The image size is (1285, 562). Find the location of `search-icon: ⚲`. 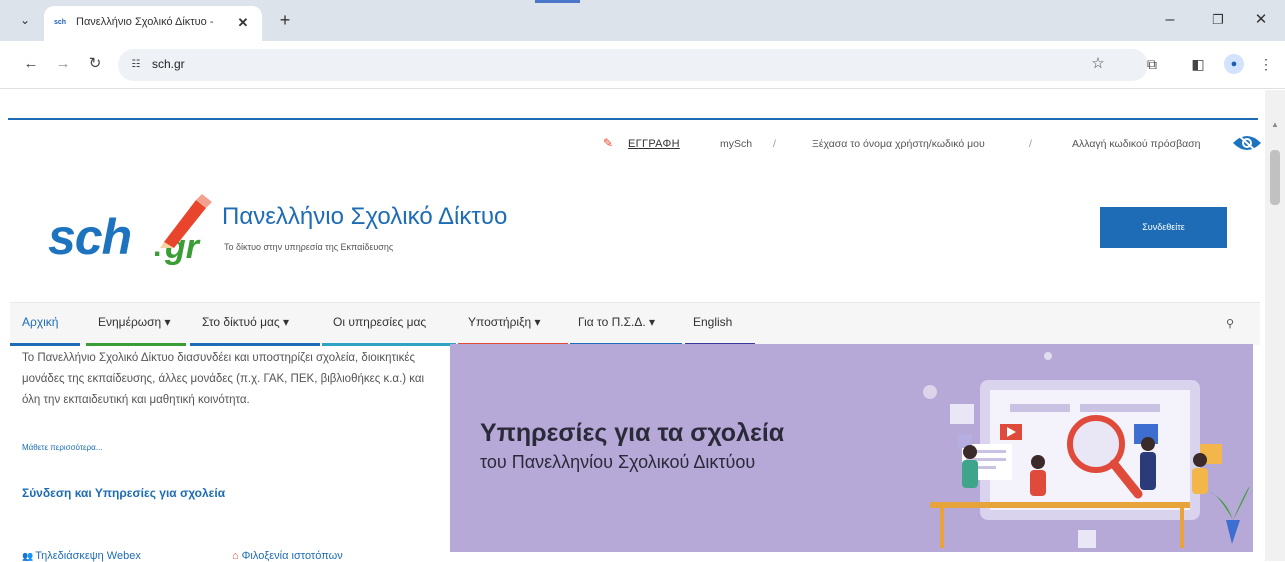

search-icon: ⚲ is located at coordinates (1230, 324).